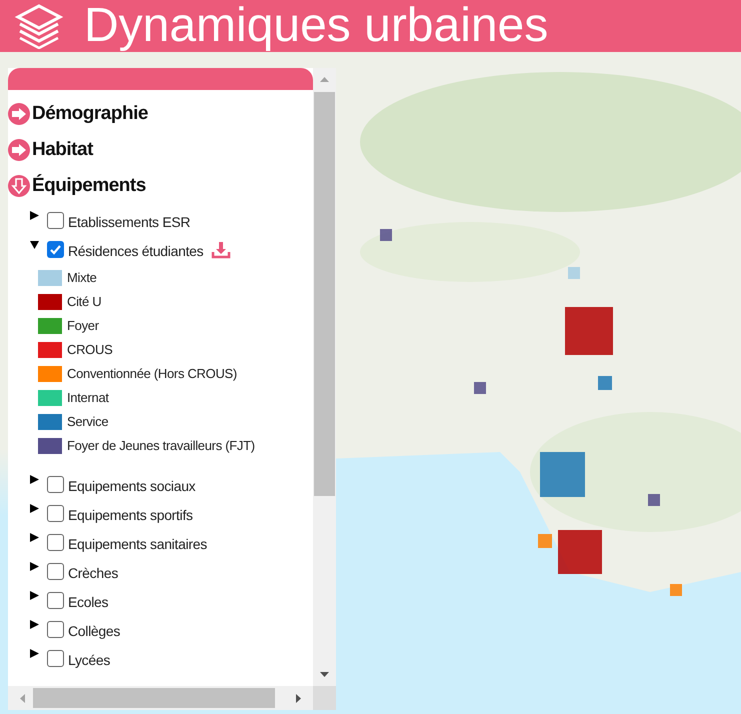 The width and height of the screenshot is (741, 714). I want to click on legend-label: Internat, so click(88, 398).